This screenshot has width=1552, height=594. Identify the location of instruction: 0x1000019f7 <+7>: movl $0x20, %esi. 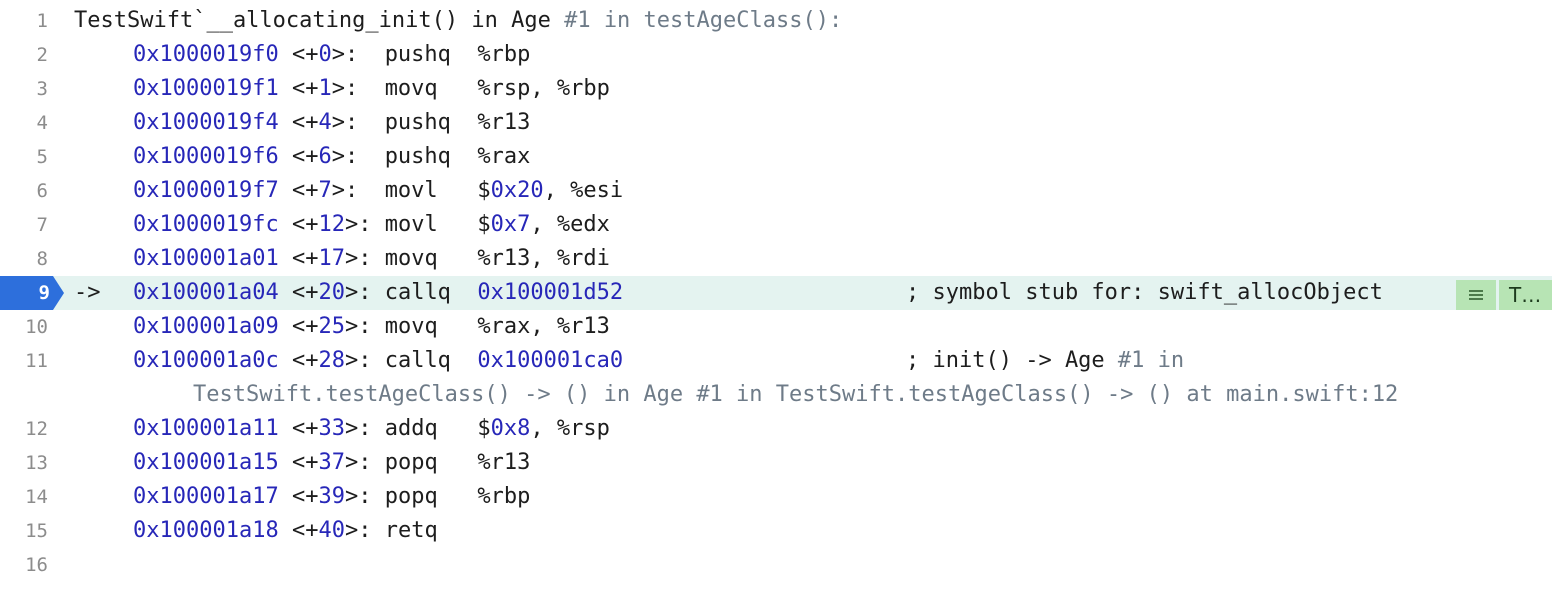
(378, 190).